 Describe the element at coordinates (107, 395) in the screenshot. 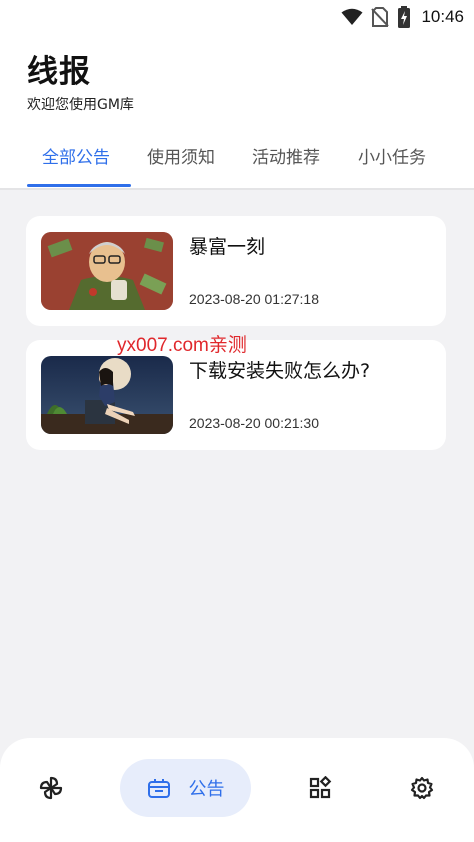

I see `woman-under-full-moon-image` at that location.